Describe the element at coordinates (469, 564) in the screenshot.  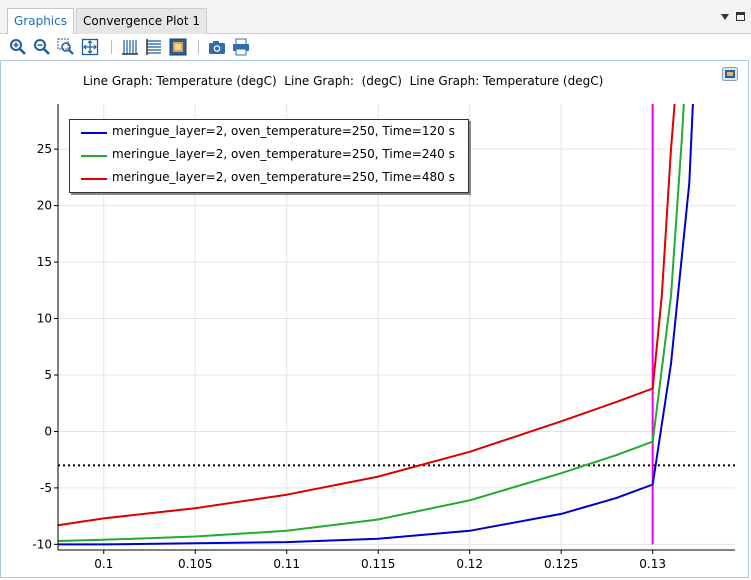
I see `x-tick-label: 0.12` at that location.